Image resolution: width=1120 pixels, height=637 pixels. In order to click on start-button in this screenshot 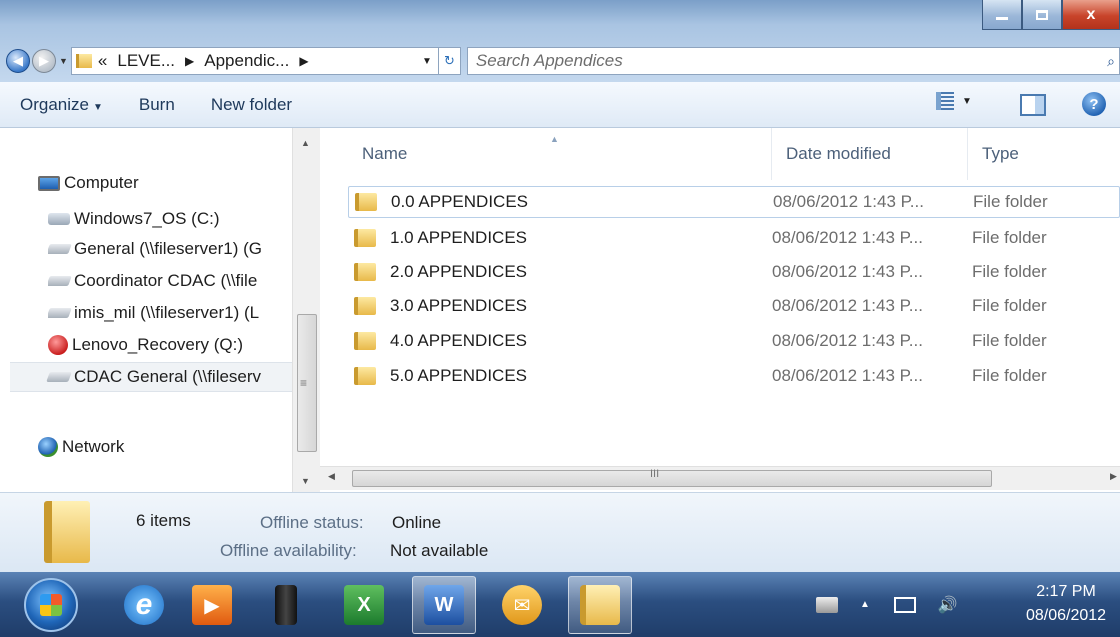, I will do `click(51, 605)`.